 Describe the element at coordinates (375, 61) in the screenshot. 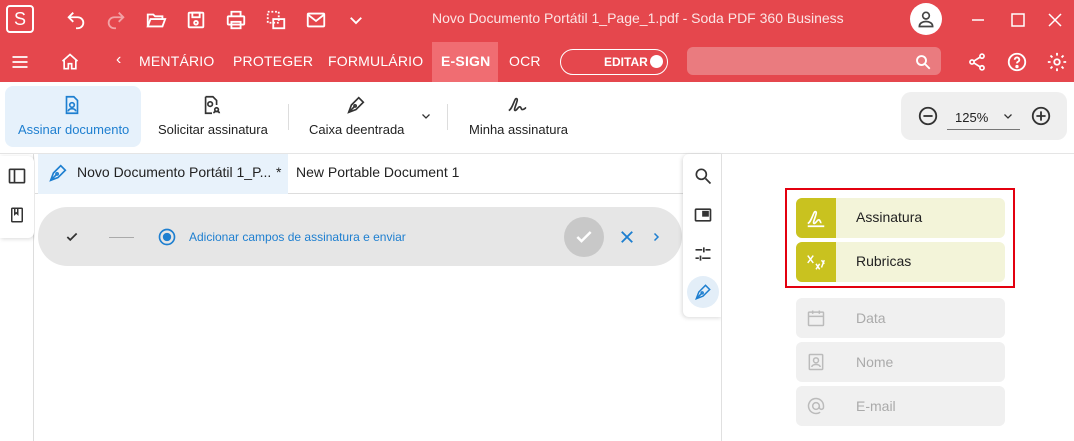

I see `tab-formulario: FORMULÁRIO` at that location.